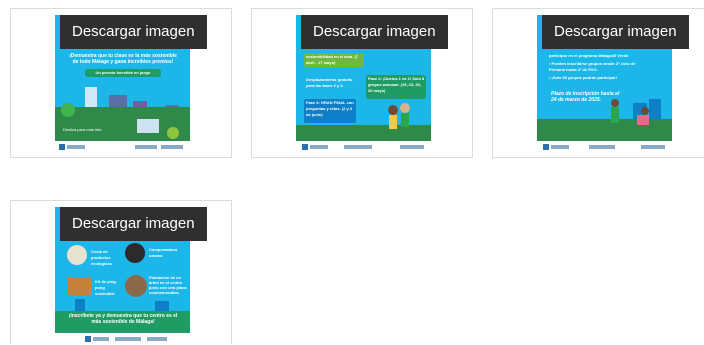 The height and width of the screenshot is (345, 704). Describe the element at coordinates (77, 255) in the screenshot. I see `prize-basket-shape` at that location.